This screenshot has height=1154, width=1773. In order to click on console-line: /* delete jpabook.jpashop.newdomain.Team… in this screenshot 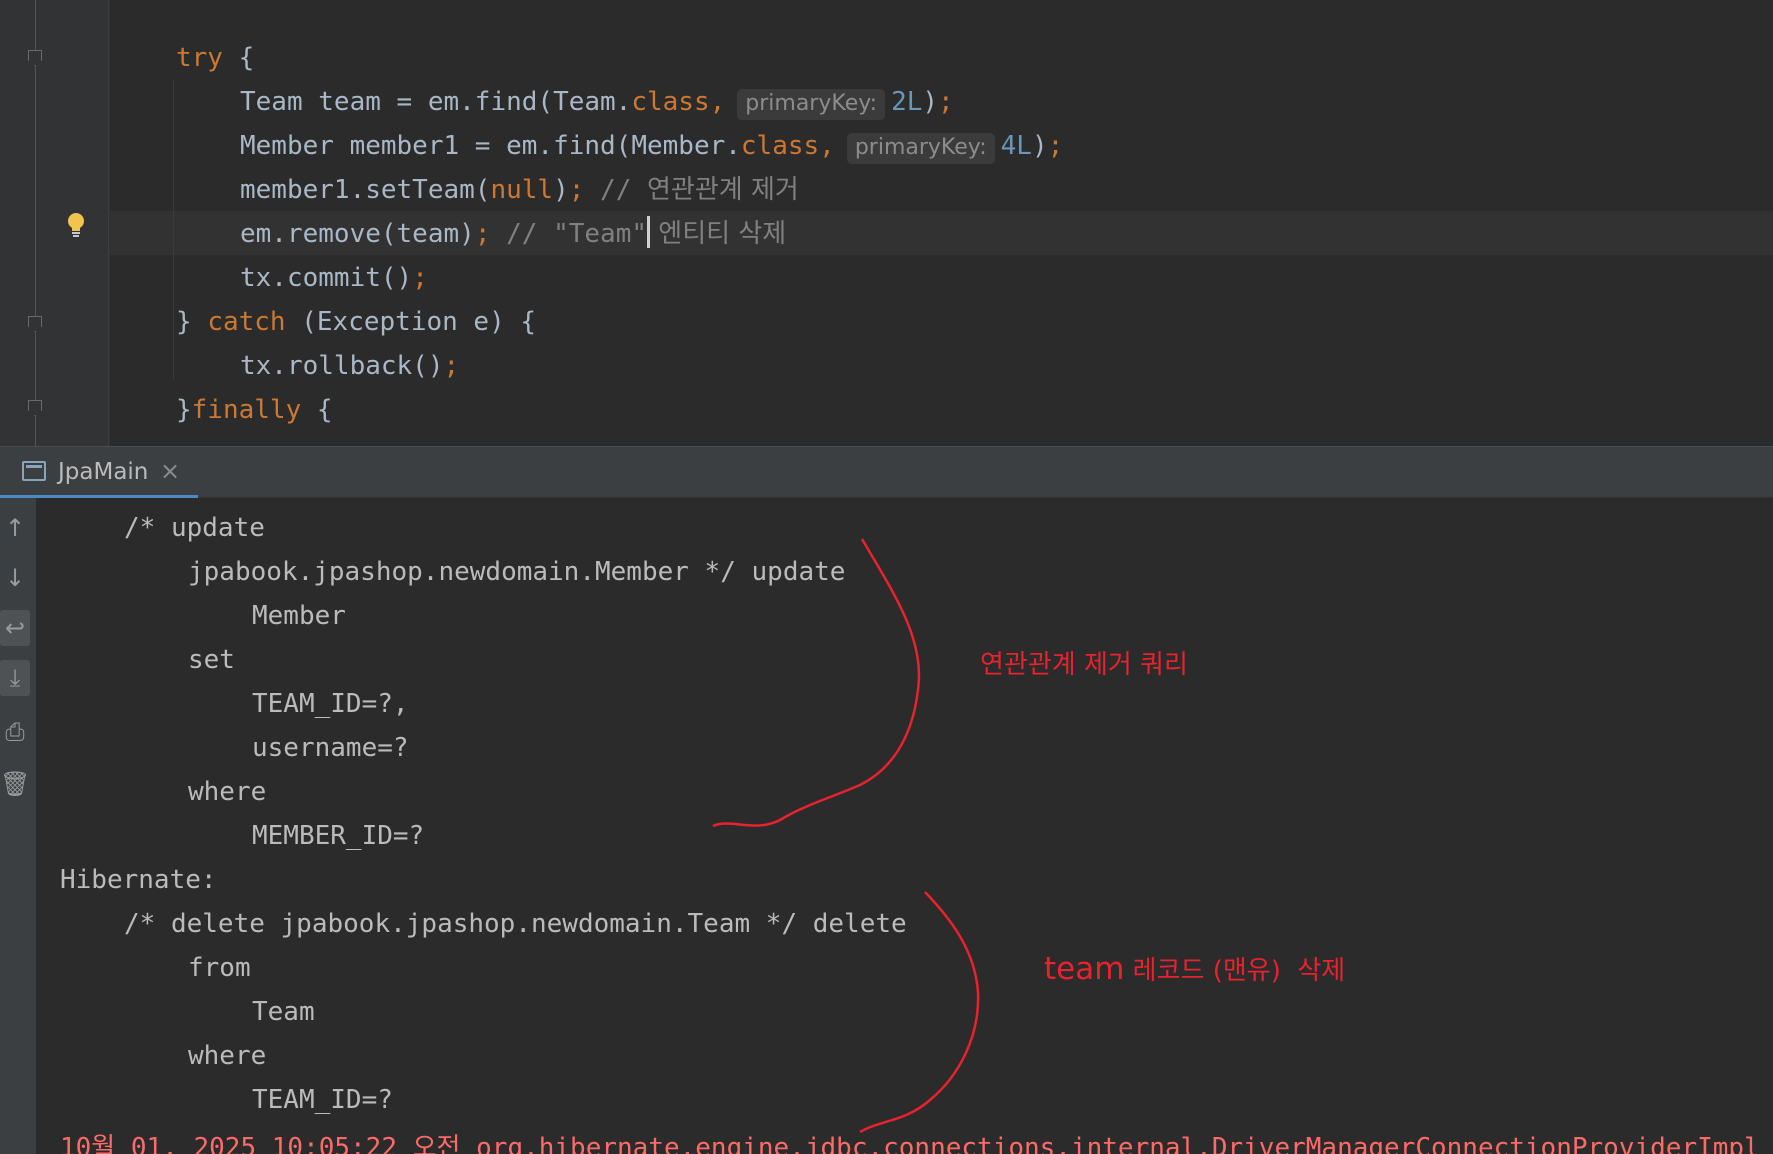, I will do `click(515, 924)`.